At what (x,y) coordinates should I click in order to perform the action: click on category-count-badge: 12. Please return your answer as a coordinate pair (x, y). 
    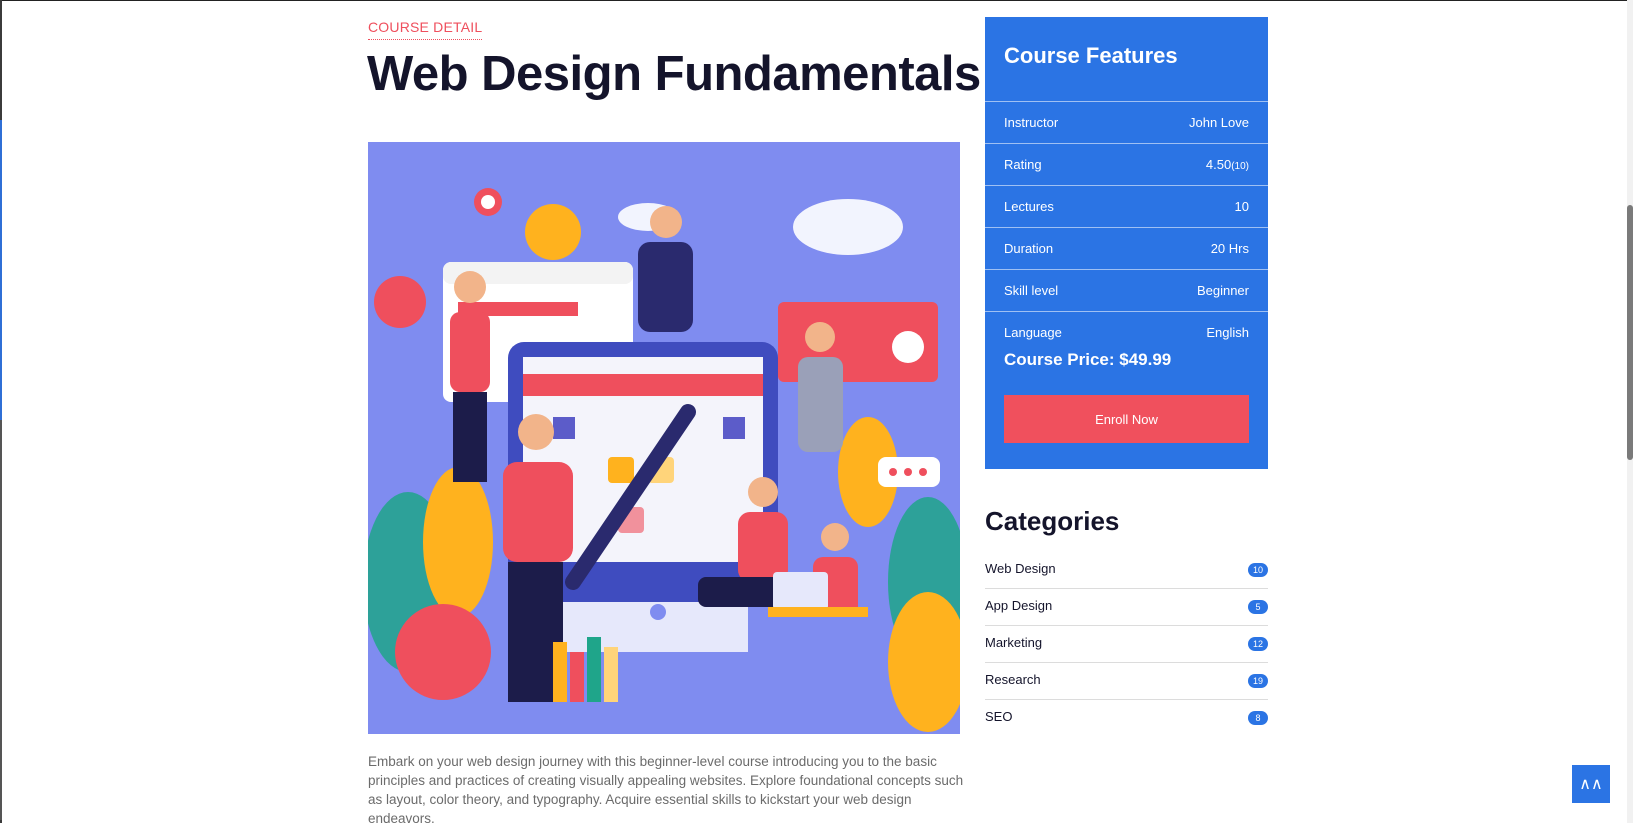
    Looking at the image, I should click on (1258, 644).